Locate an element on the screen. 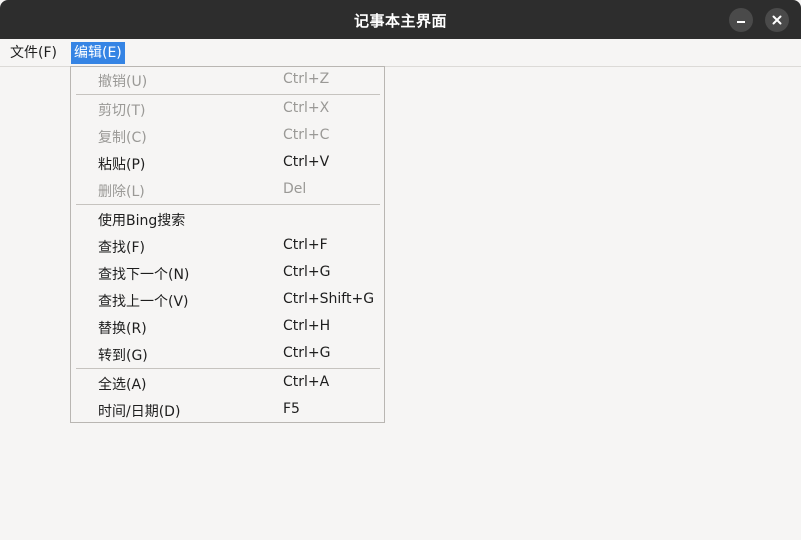  menu-item-shortcut: Ctrl+V is located at coordinates (306, 162).